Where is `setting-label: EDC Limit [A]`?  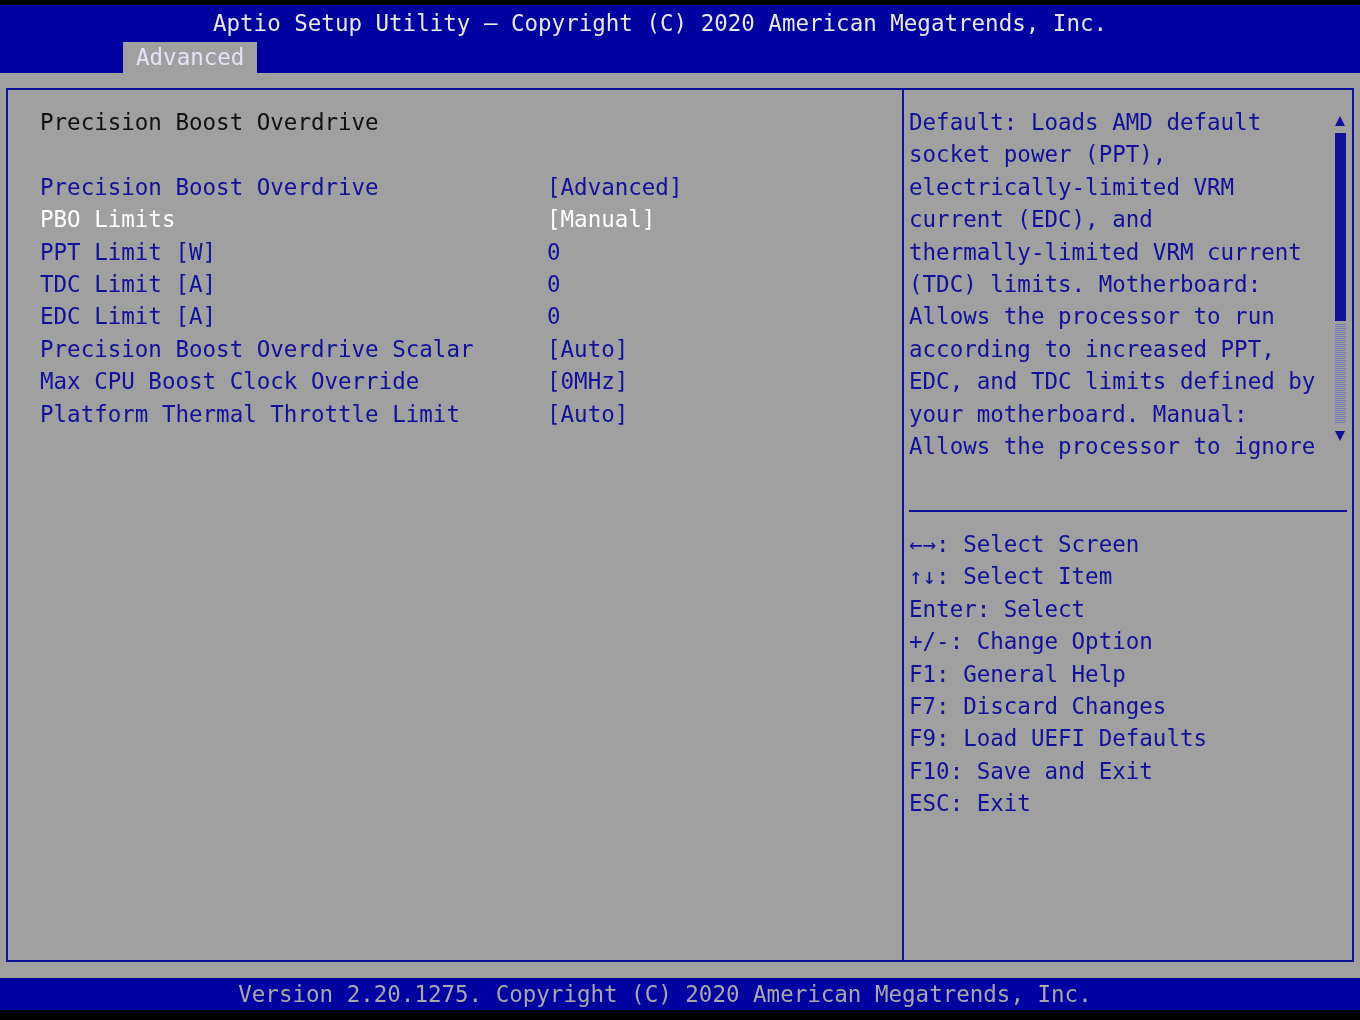
setting-label: EDC Limit [A] is located at coordinates (293, 316).